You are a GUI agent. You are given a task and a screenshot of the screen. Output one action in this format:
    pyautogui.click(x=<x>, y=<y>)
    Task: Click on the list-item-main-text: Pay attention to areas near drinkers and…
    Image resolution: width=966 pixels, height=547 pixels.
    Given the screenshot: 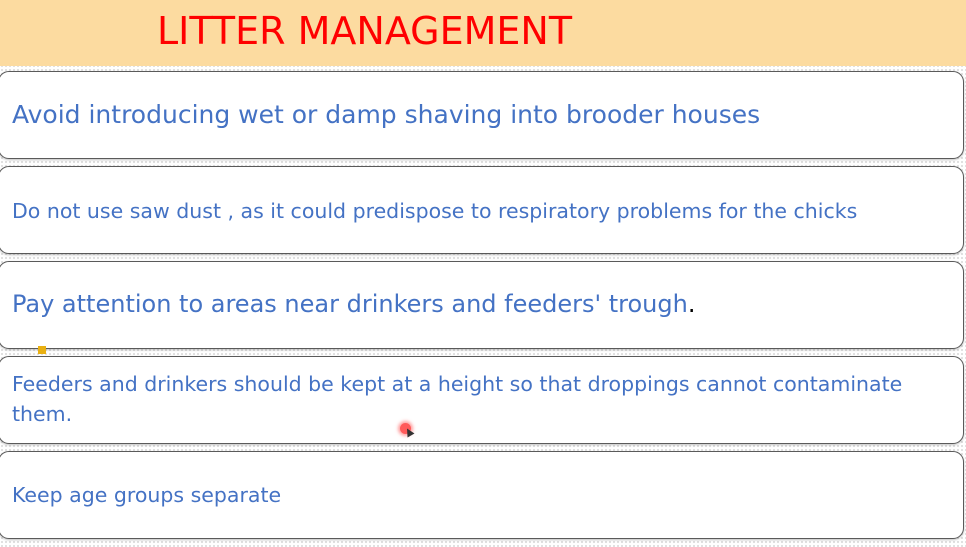 What is the action you would take?
    pyautogui.click(x=350, y=304)
    